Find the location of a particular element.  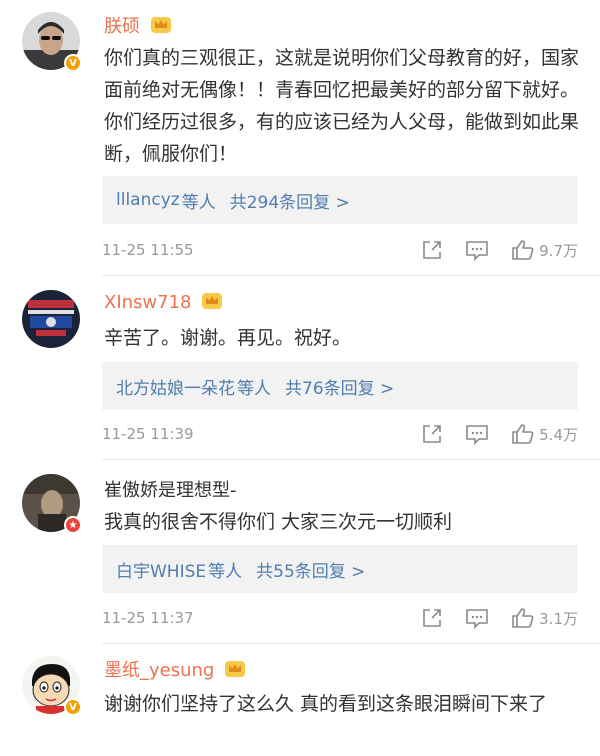

reply-count: 共76条回复 > is located at coordinates (339, 386).